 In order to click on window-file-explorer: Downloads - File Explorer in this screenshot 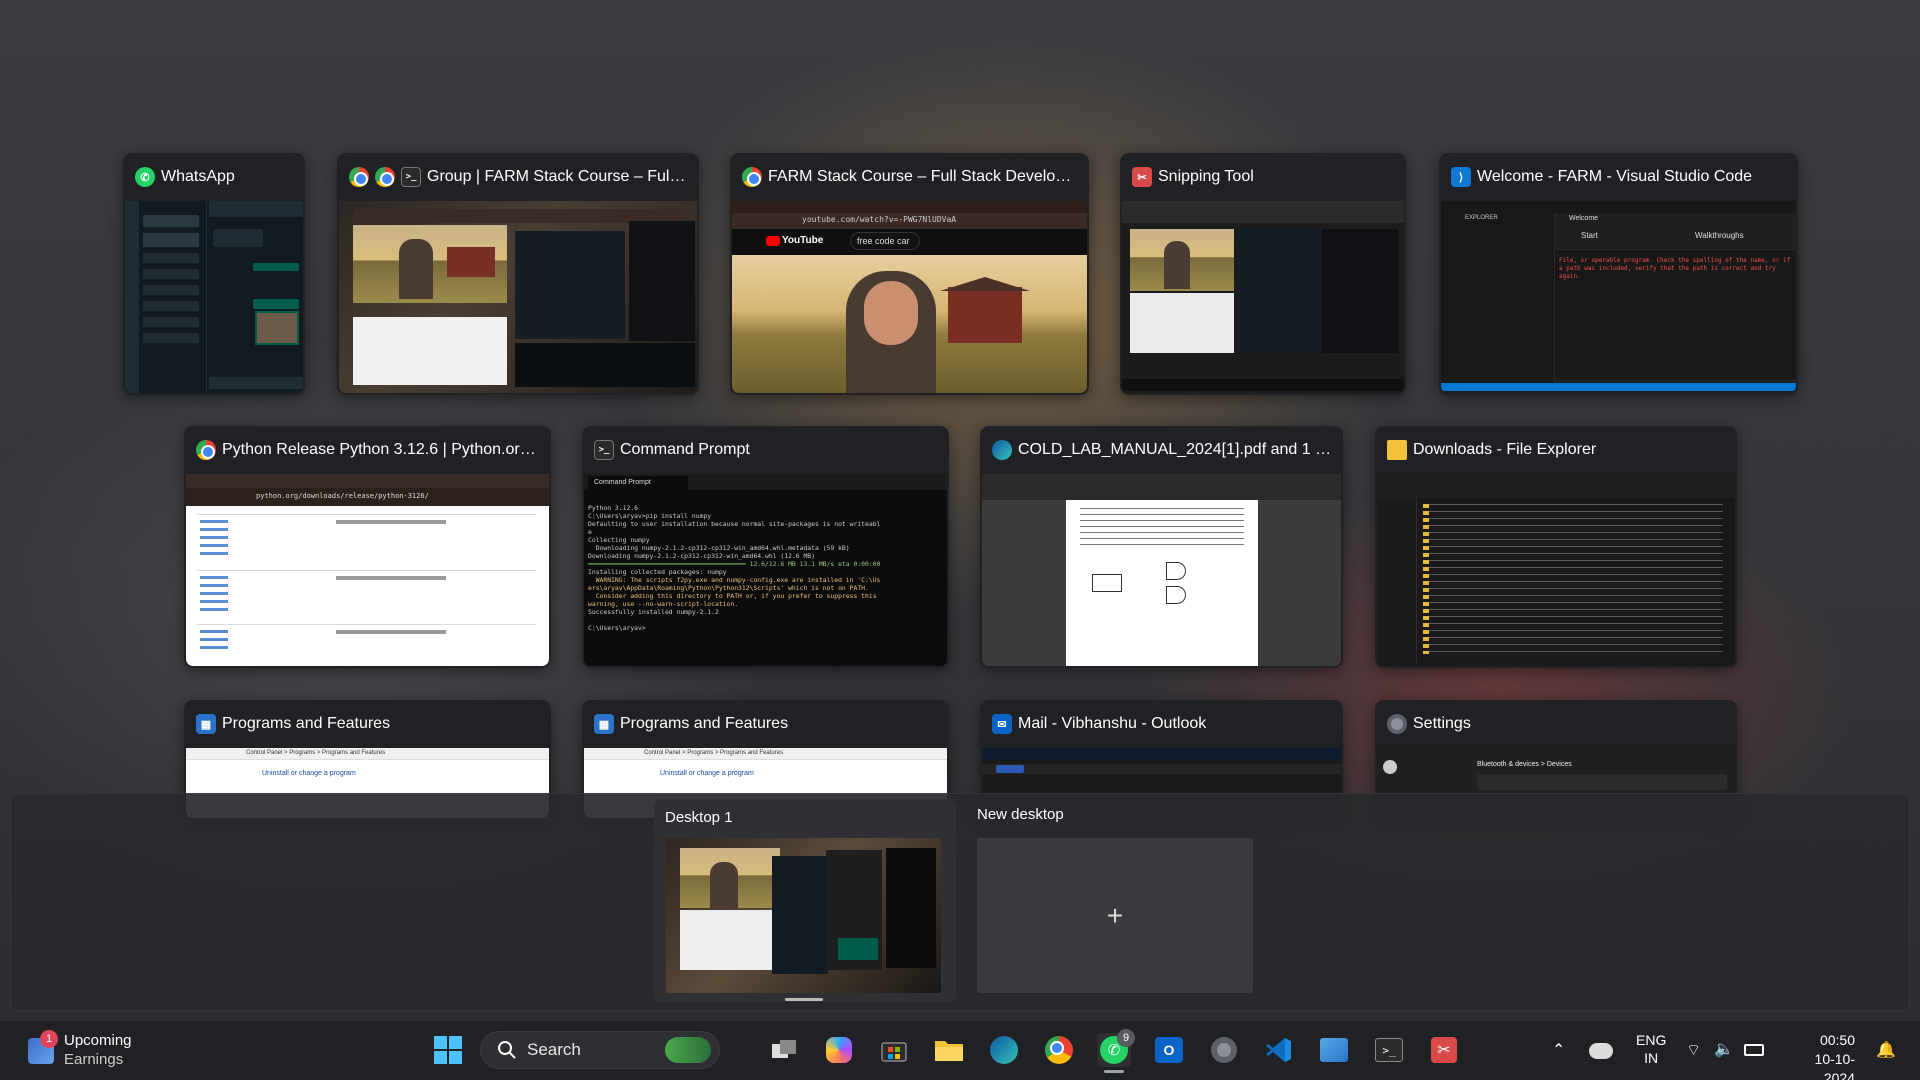, I will do `click(1556, 547)`.